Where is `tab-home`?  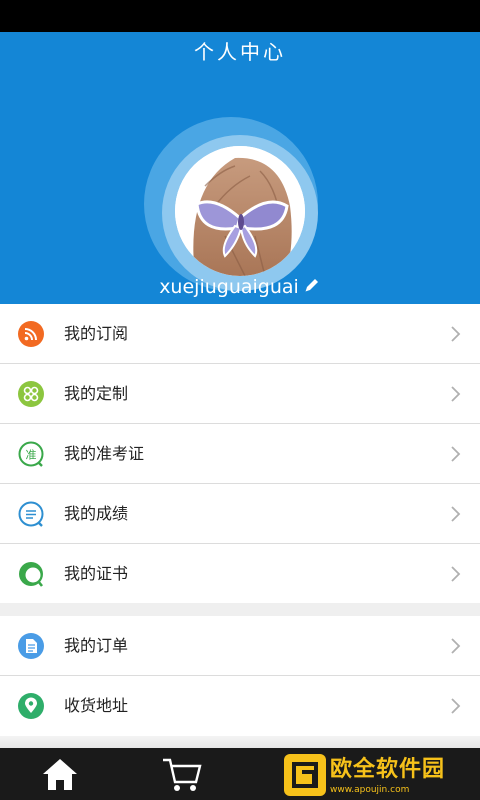
tab-home is located at coordinates (60, 774).